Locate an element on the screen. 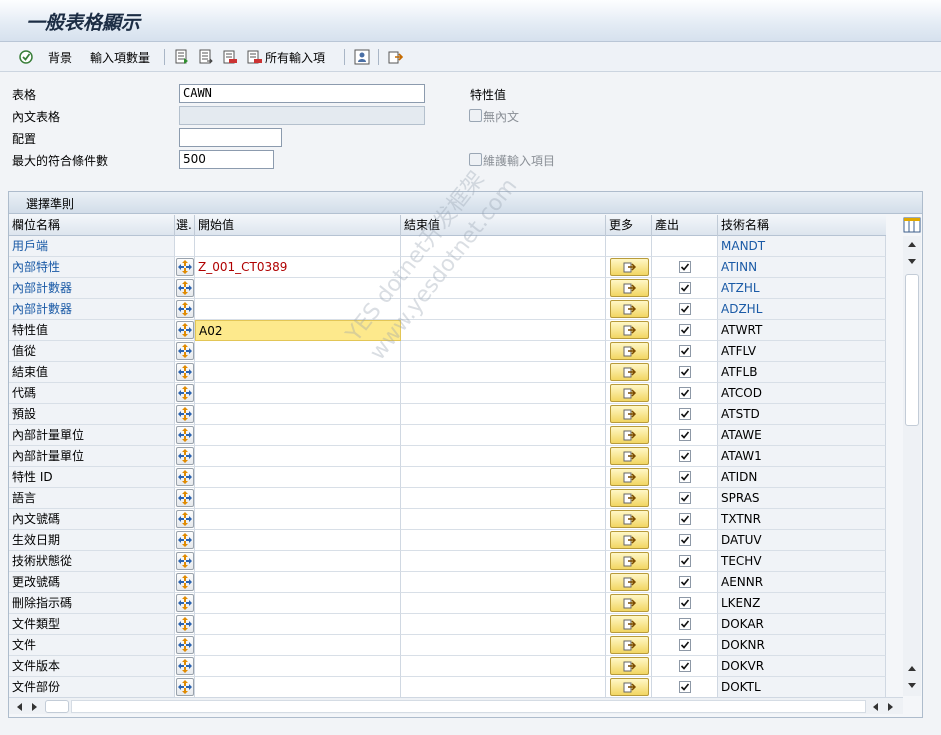 This screenshot has width=941, height=735. start-value-cell: Z_001_CT0389 is located at coordinates (298, 267).